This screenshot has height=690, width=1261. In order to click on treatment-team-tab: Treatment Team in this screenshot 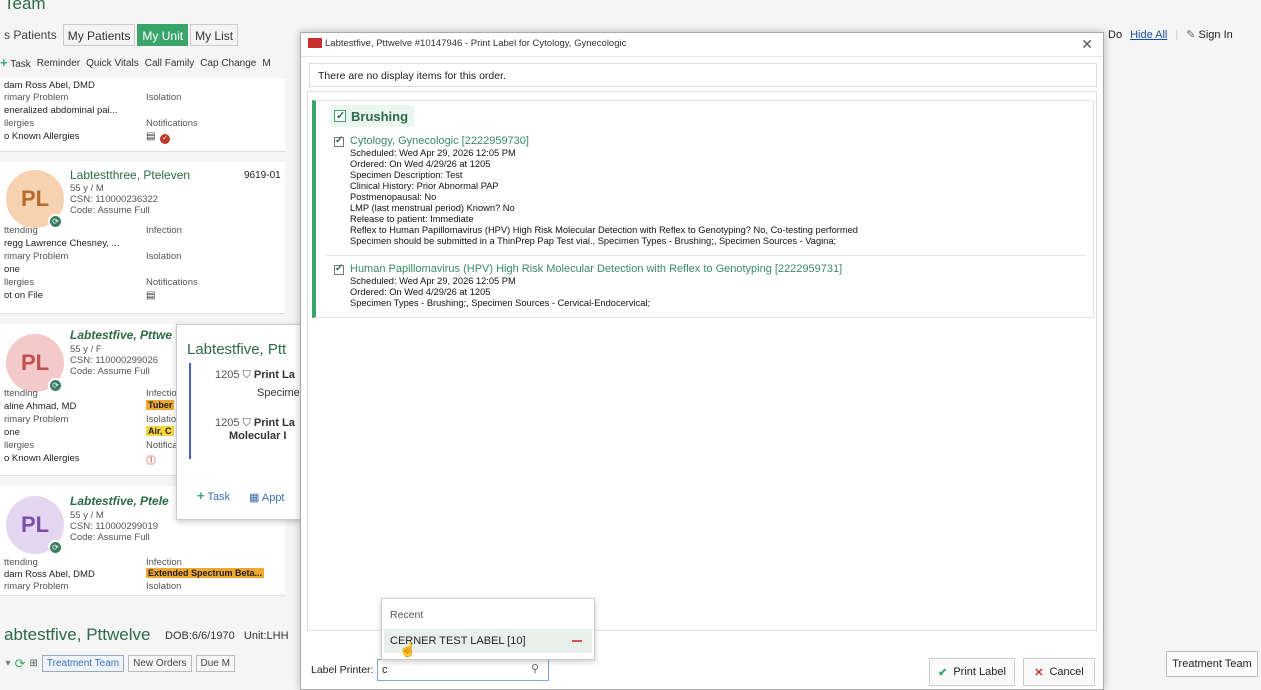, I will do `click(83, 663)`.